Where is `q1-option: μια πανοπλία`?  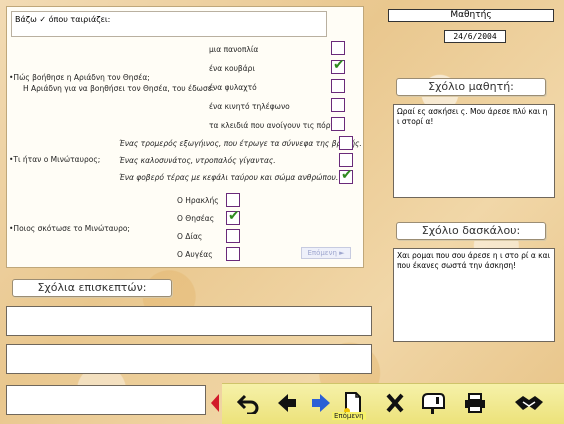
q1-option: μια πανοπλία is located at coordinates (234, 49).